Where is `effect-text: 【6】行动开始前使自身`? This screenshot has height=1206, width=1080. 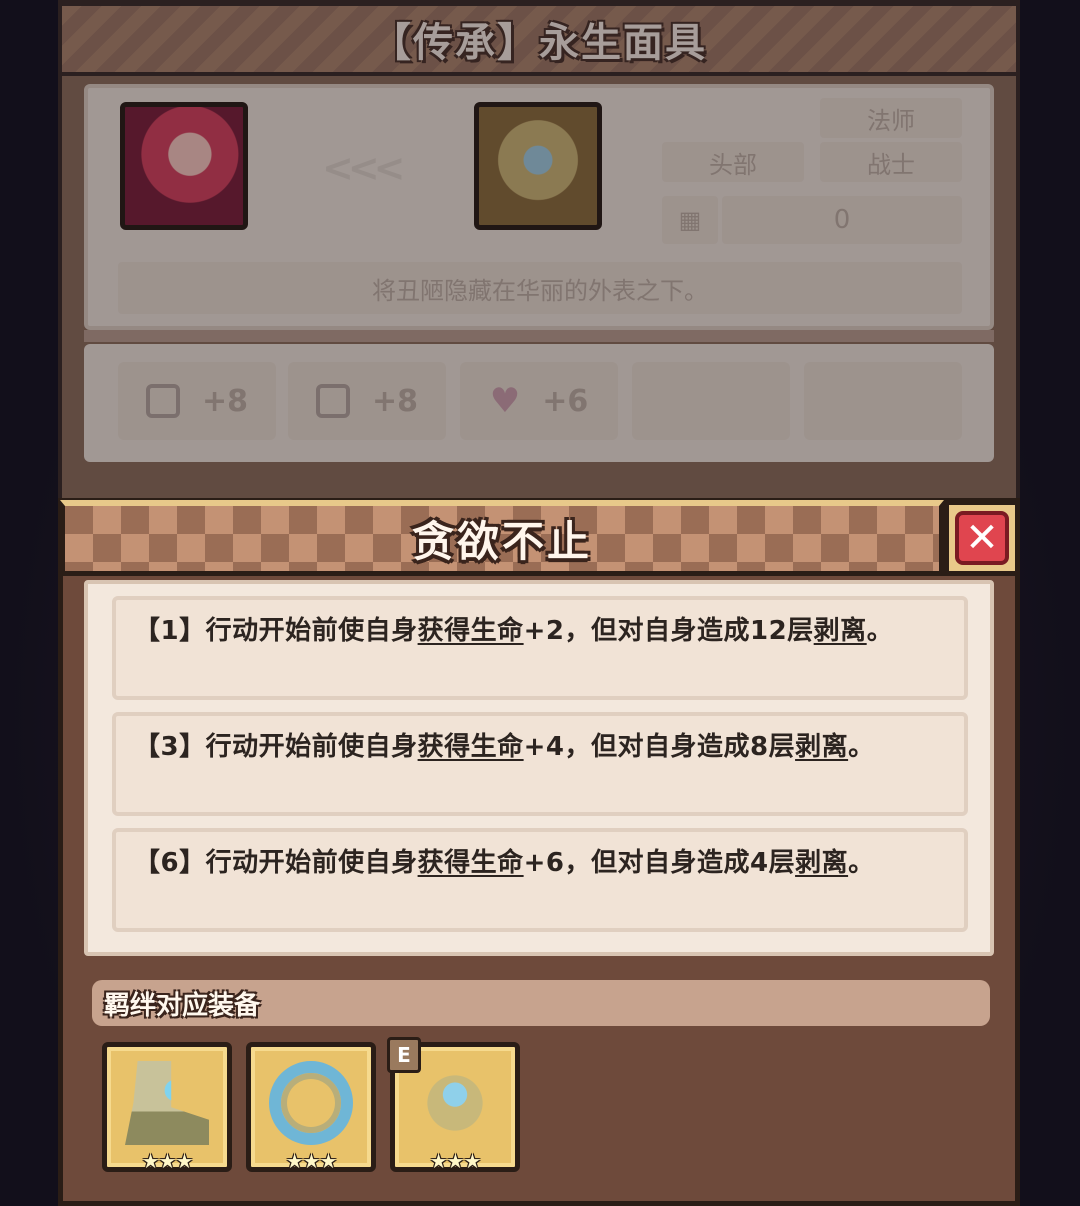
effect-text: 【6】行动开始前使自身 is located at coordinates (276, 863).